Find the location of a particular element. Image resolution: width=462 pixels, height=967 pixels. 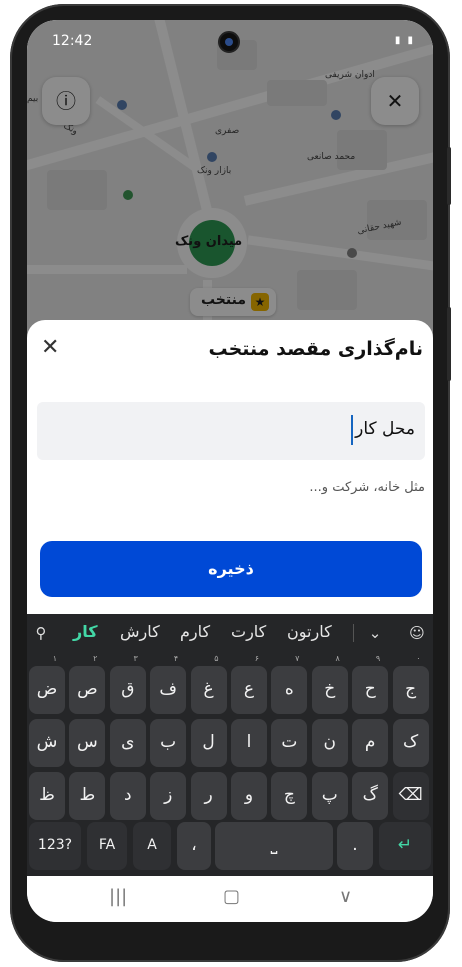

key-label: غ is located at coordinates (208, 689).